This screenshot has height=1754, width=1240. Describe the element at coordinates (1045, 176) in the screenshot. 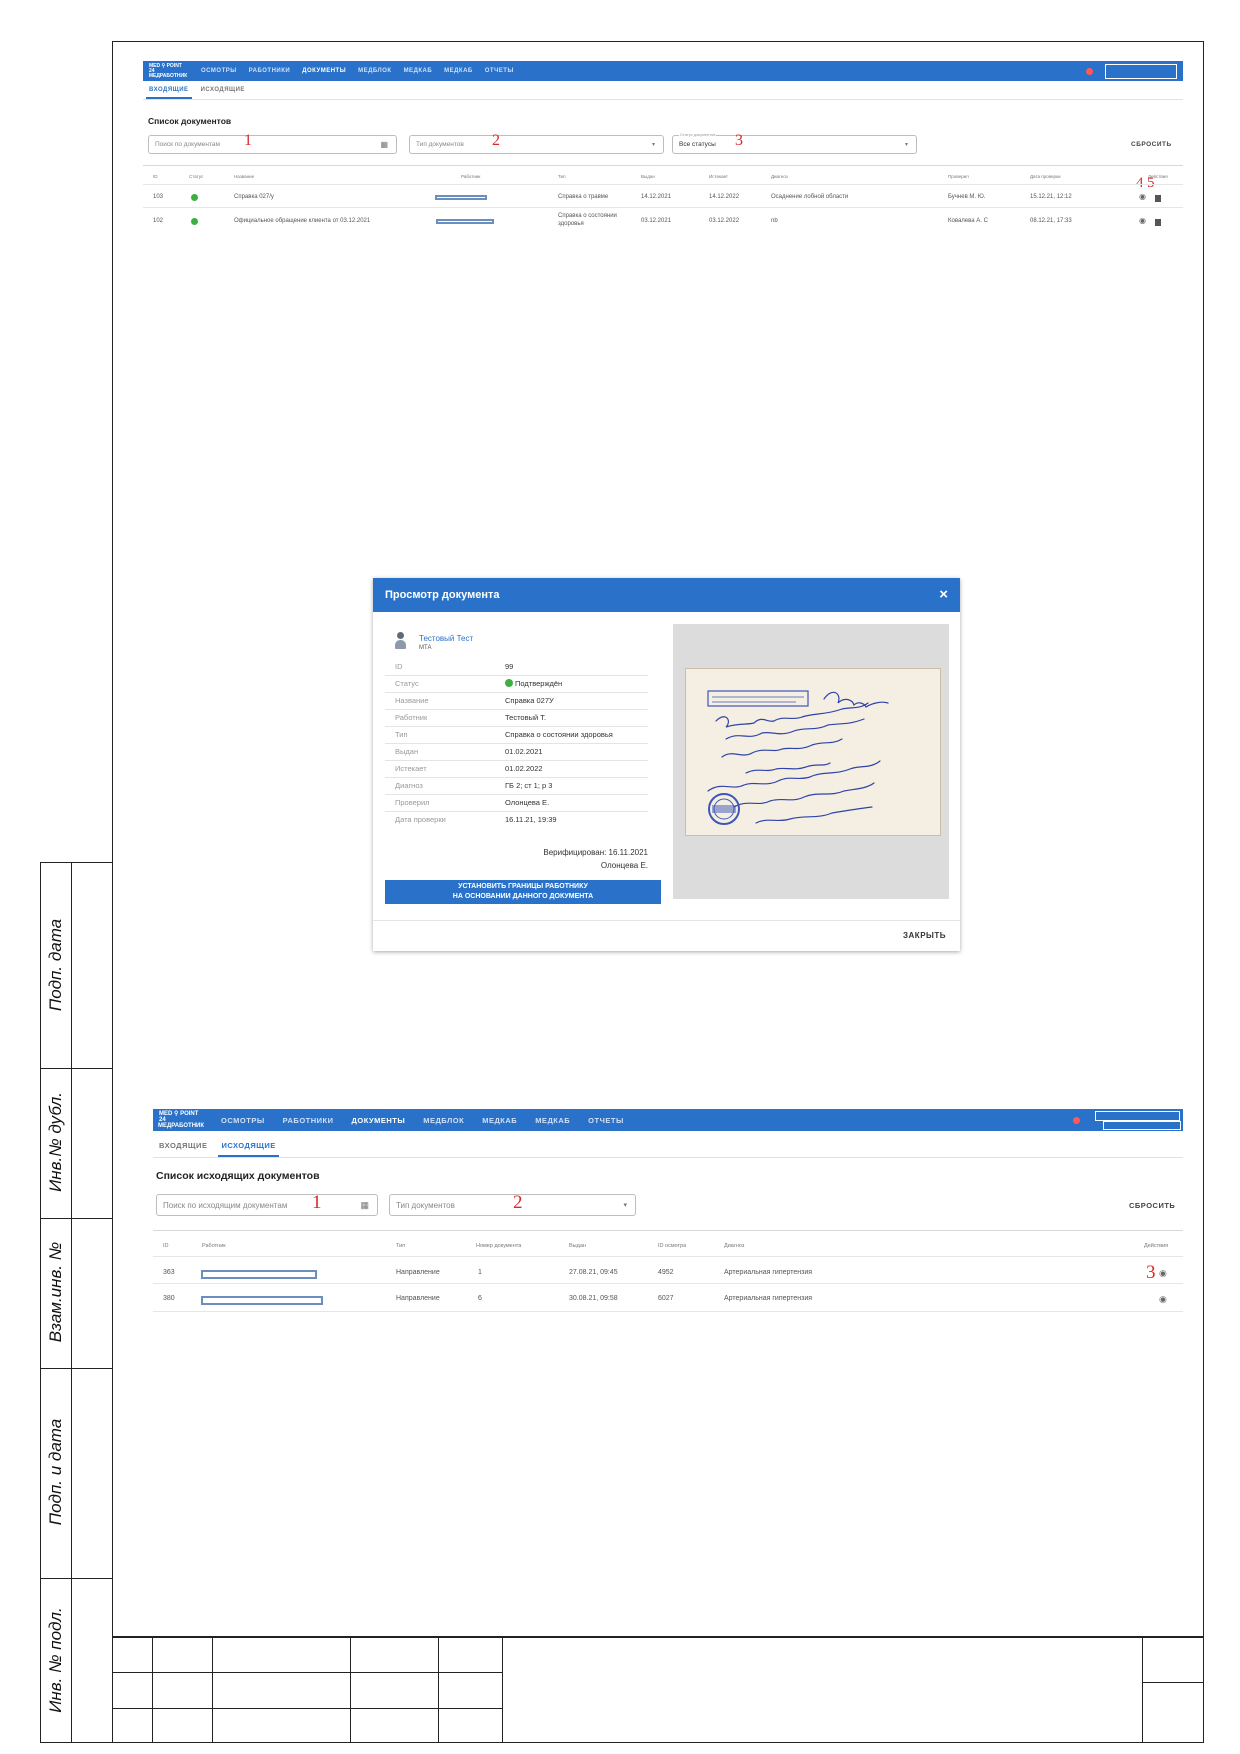

I see `col-check-date: Дата проверки` at that location.